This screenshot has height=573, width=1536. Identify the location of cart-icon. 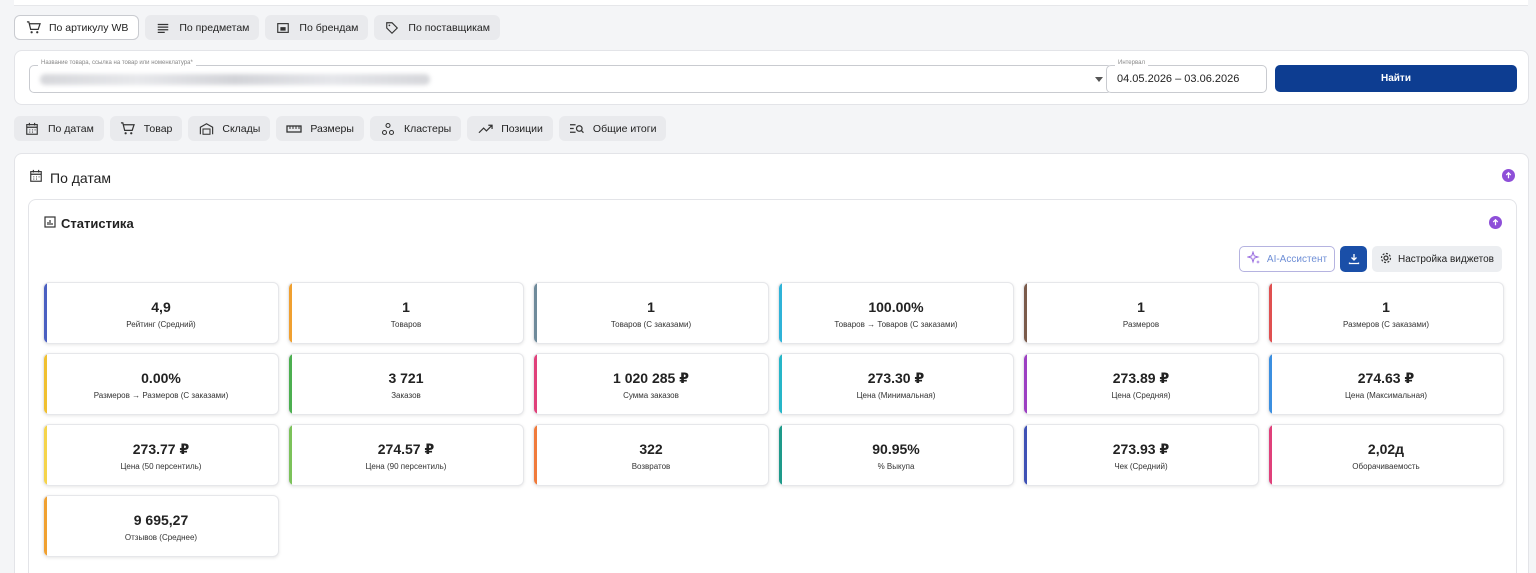
(33, 28).